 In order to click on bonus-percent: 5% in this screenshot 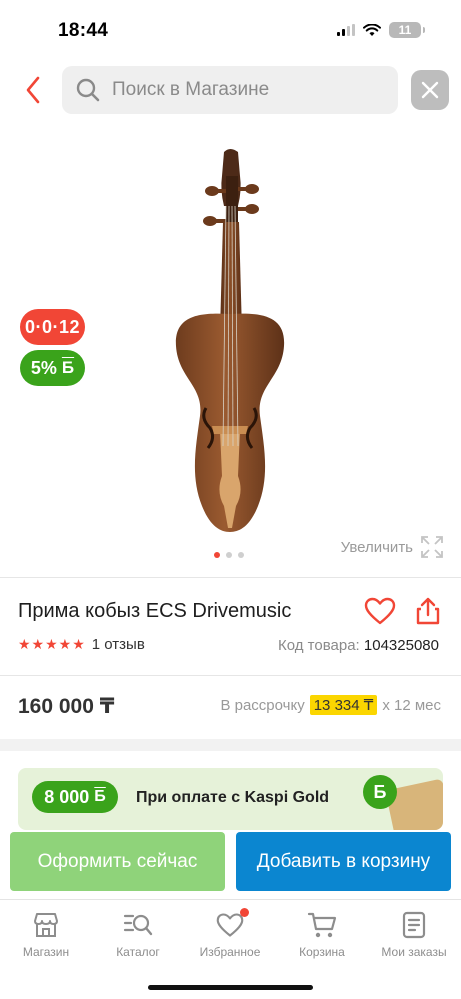, I will do `click(43, 367)`.